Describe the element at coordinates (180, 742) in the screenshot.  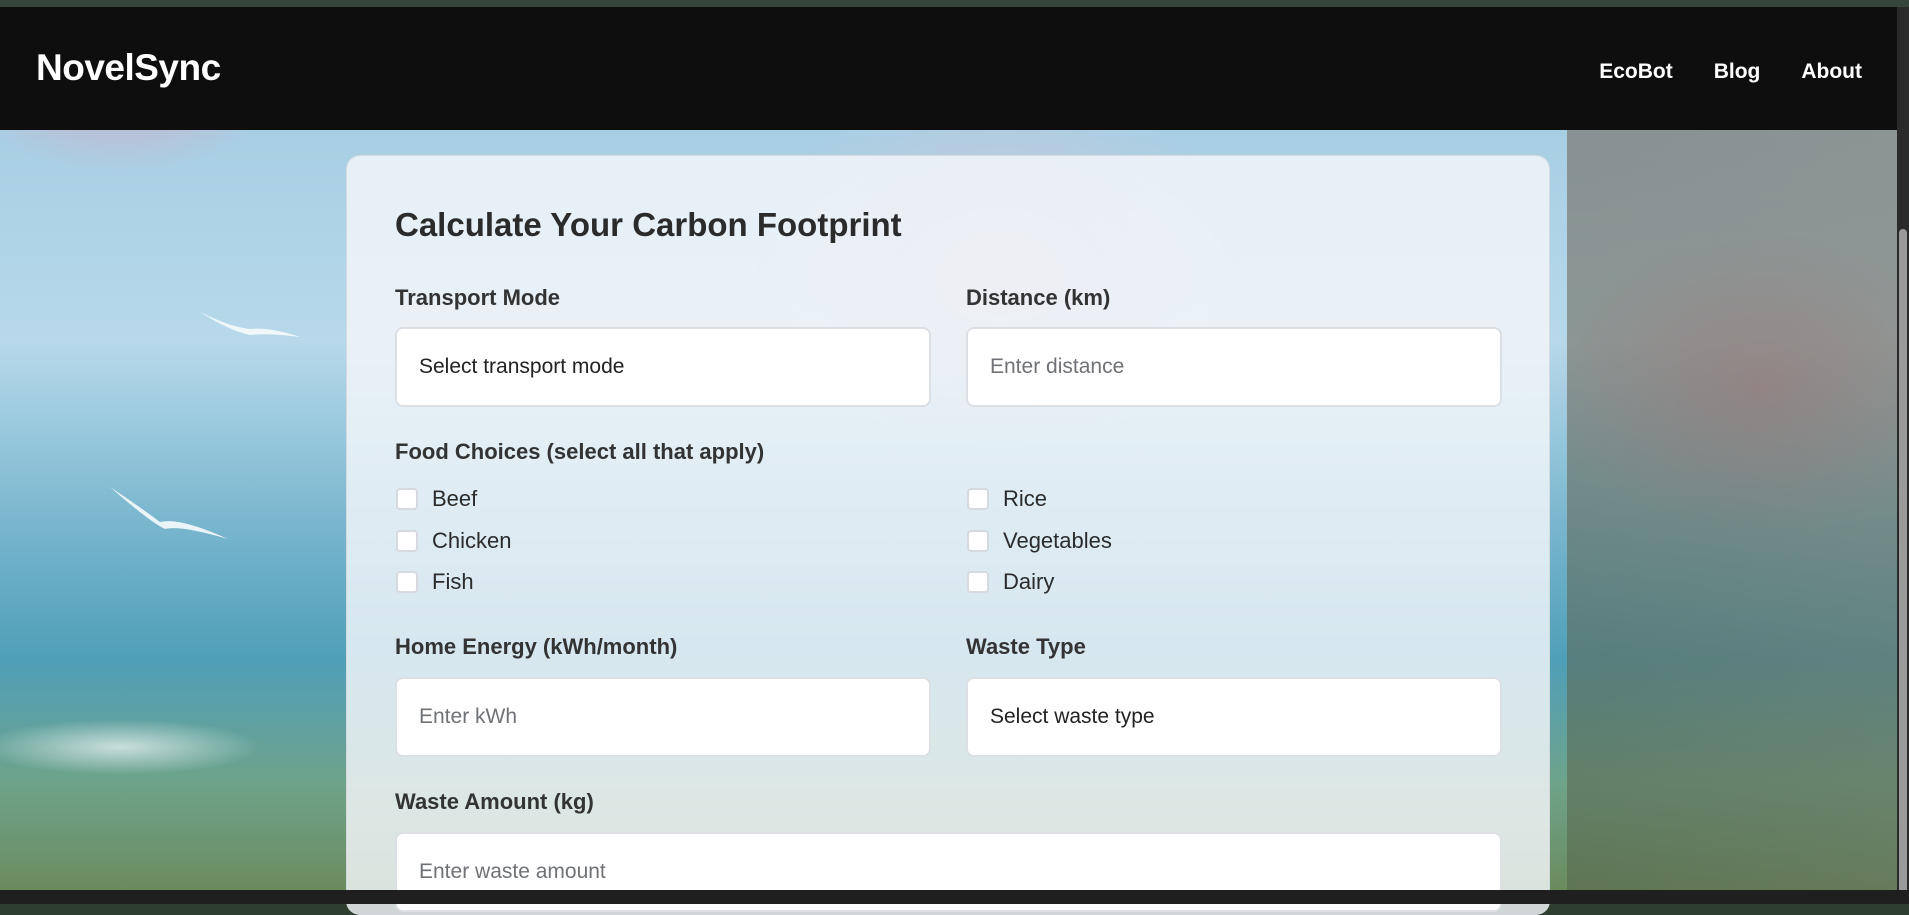
I see `background-sea-foam` at that location.